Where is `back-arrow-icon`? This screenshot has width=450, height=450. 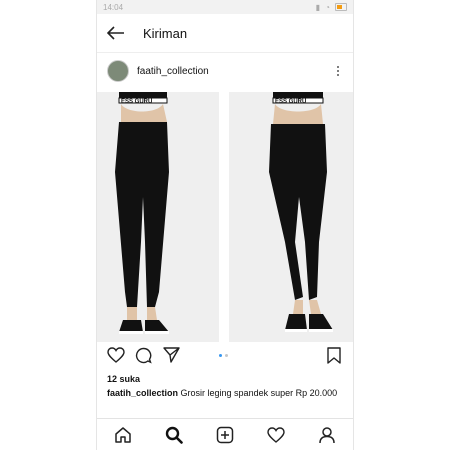 back-arrow-icon is located at coordinates (116, 33).